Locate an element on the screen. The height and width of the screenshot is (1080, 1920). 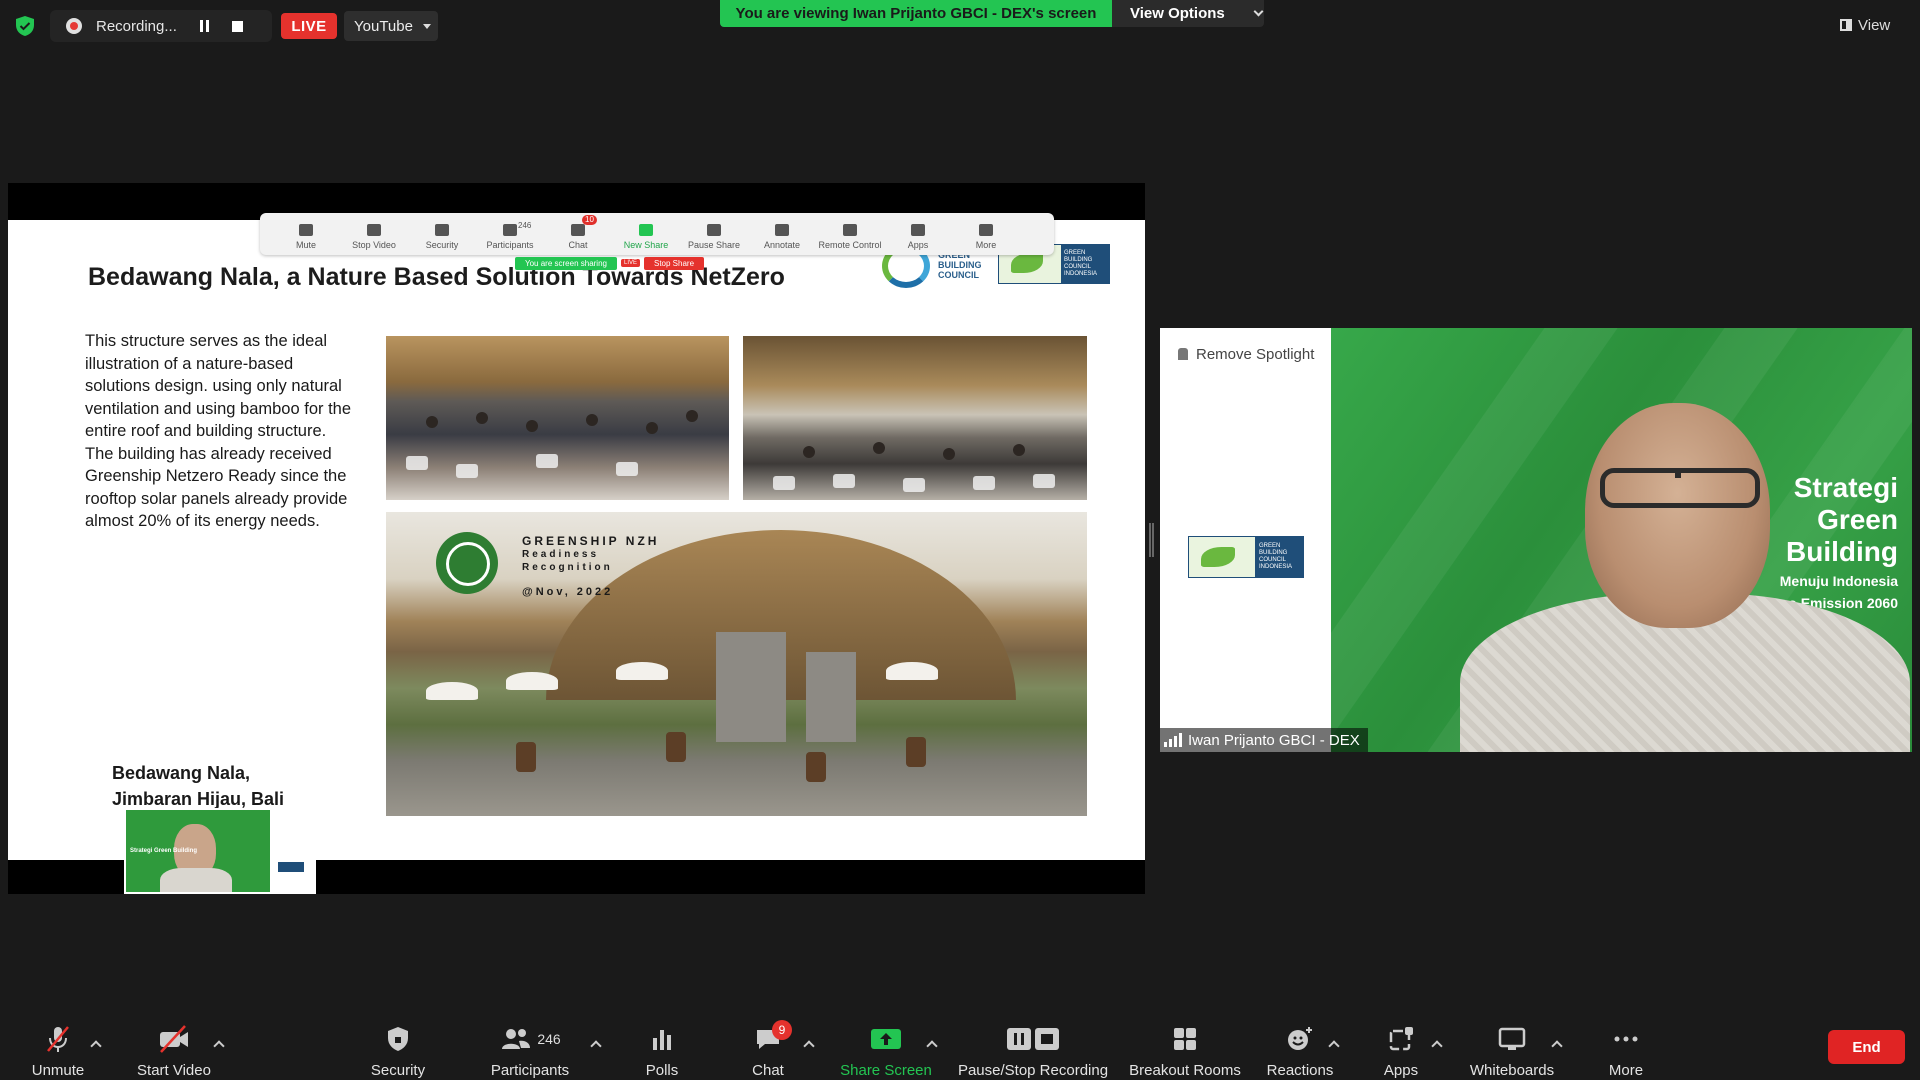
gbci-logo-text: GREEN BUILDING COUNCIL INDONESIA is located at coordinates (1085, 264).